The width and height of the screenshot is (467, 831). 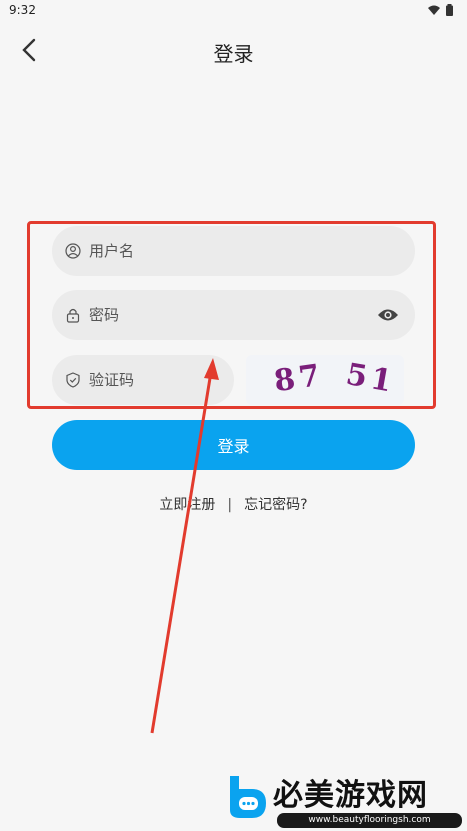 What do you see at coordinates (369, 820) in the screenshot?
I see `watermark-url: www.beautyflooringsh.com` at bounding box center [369, 820].